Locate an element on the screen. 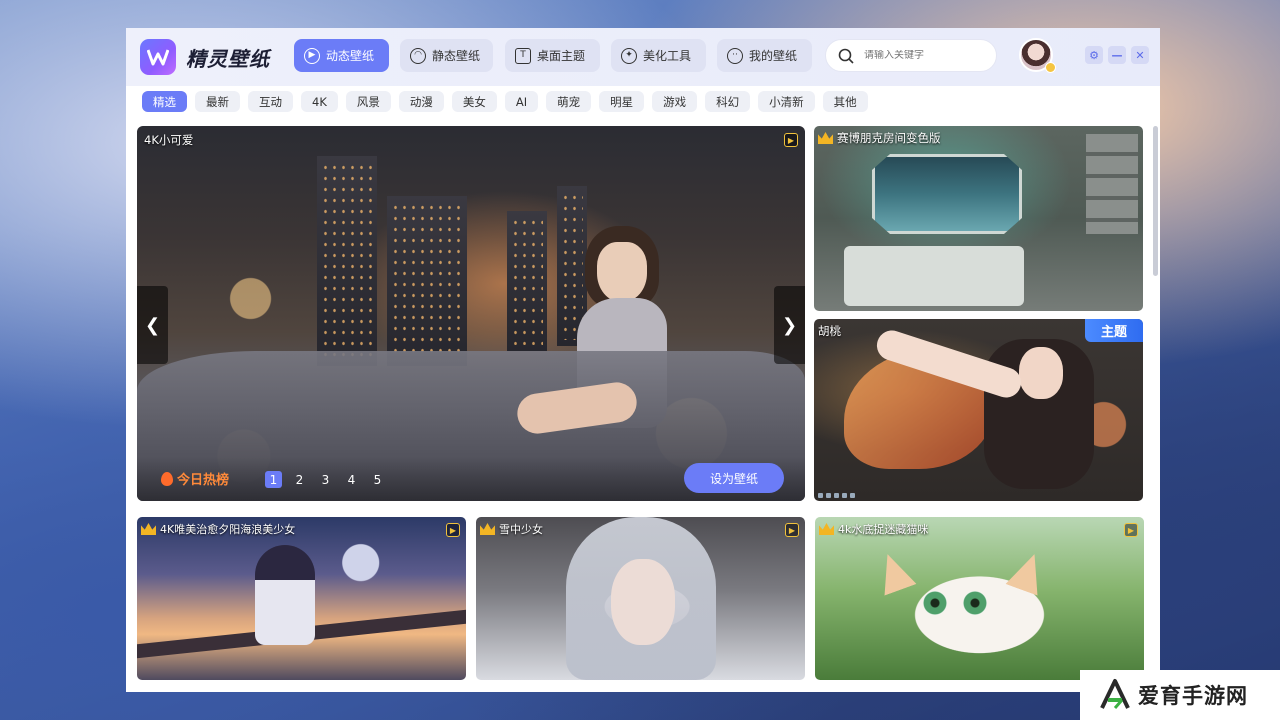 This screenshot has height=720, width=1280. scrollbar-thumb is located at coordinates (1155, 201).